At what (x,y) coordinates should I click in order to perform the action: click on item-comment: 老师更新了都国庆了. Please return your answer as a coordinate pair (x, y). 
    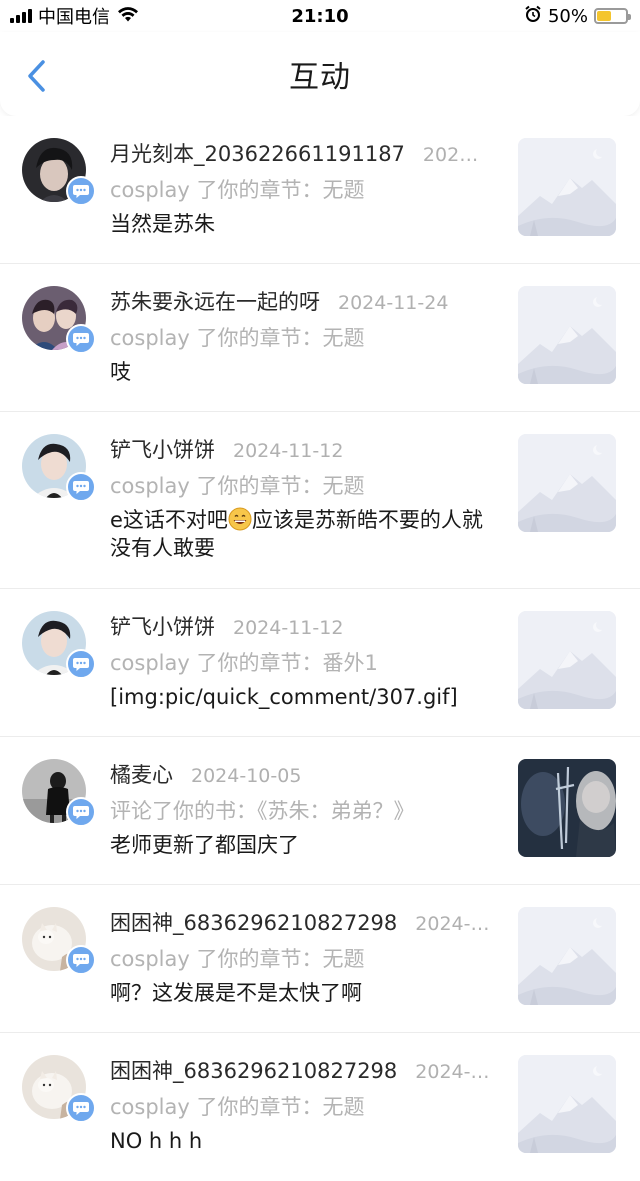
    Looking at the image, I should click on (204, 845).